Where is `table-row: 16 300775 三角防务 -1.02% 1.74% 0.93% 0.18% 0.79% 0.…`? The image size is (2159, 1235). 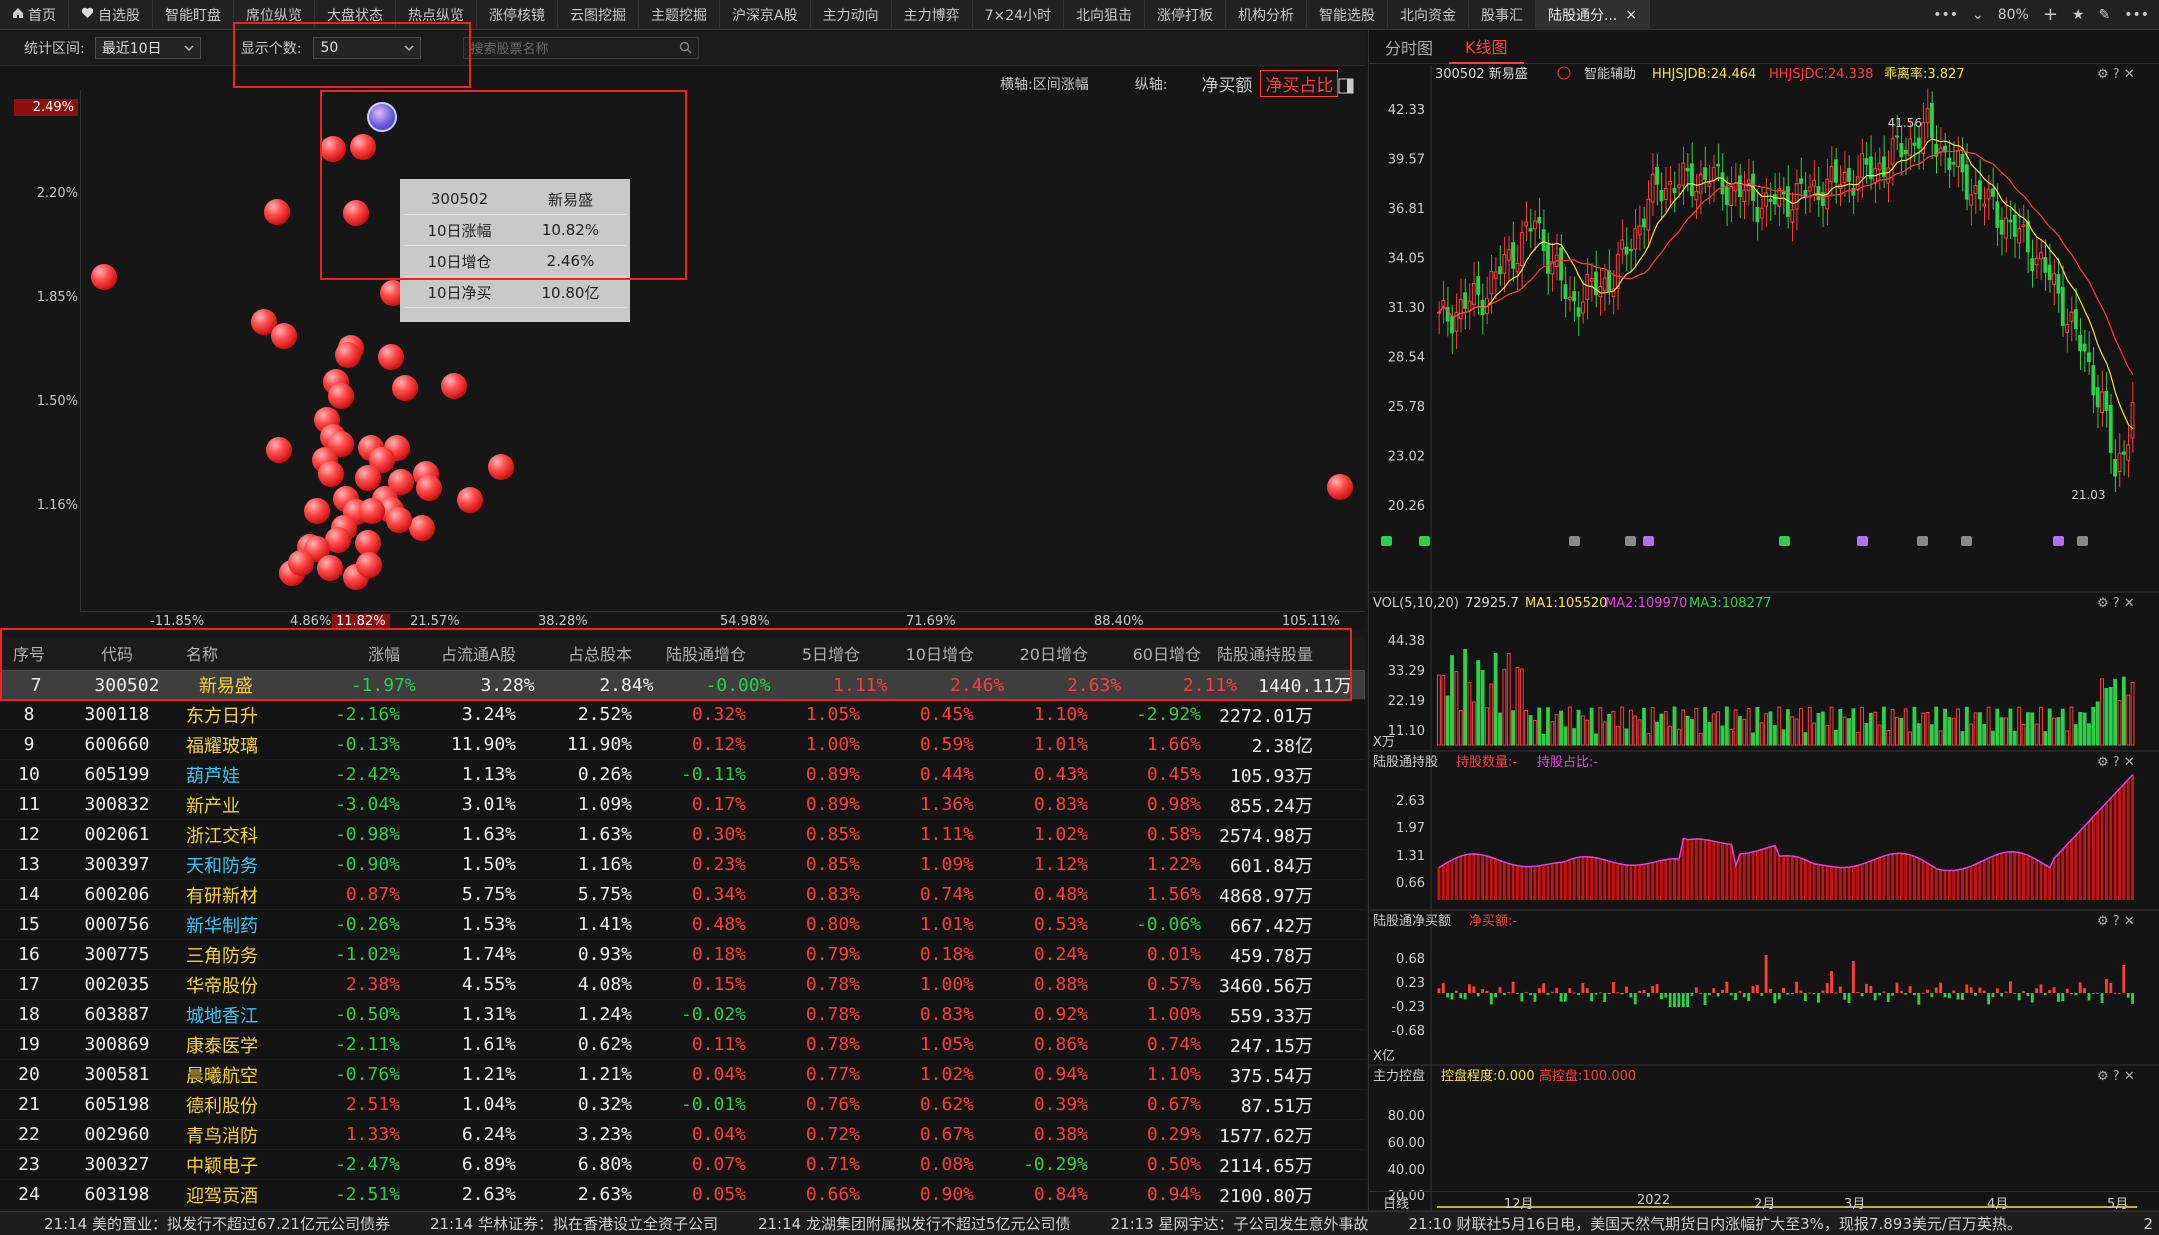
table-row: 16 300775 三角防务 -1.02% 1.74% 0.93% 0.18% 0.79% 0.… is located at coordinates (682, 955).